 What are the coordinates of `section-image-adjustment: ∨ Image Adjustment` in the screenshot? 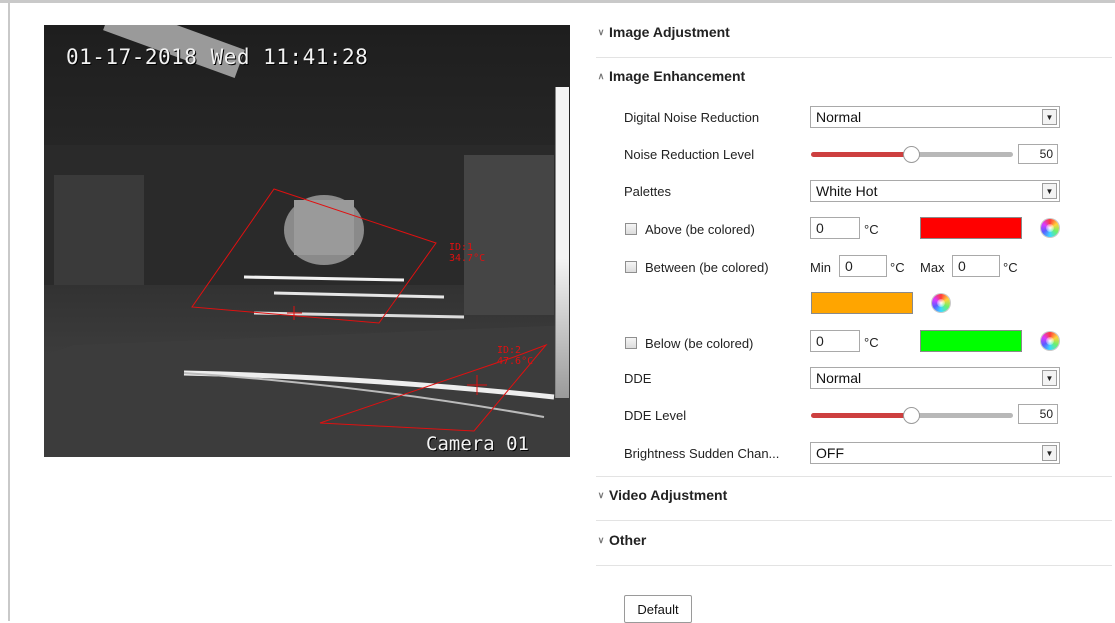 It's located at (854, 32).